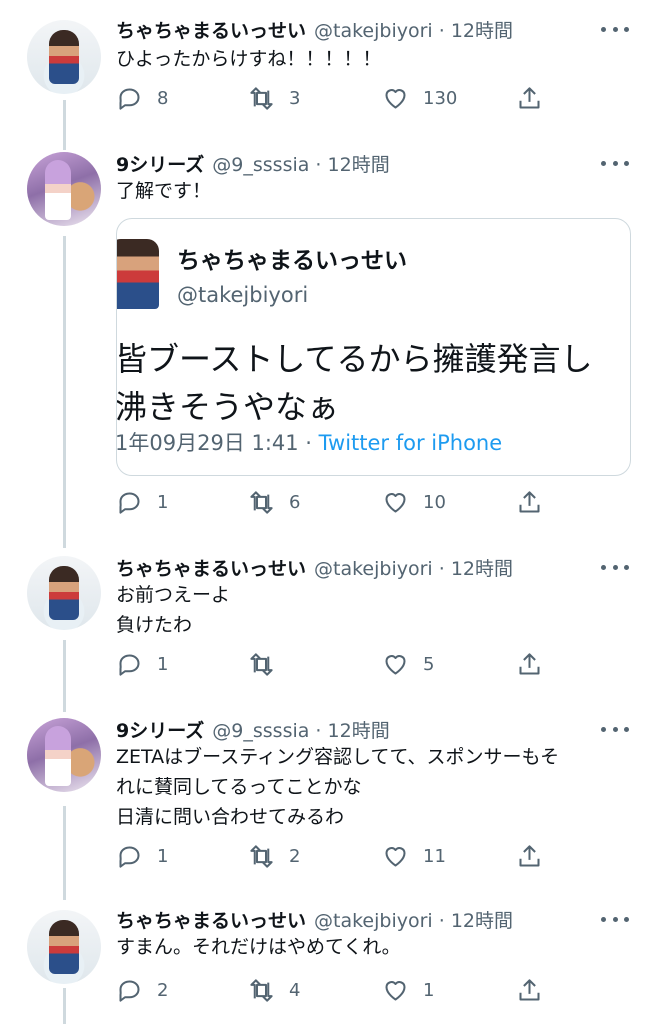 This screenshot has height=1024, width=656. Describe the element at coordinates (336, 856) in the screenshot. I see `tweet-actions: 1 2 11` at that location.